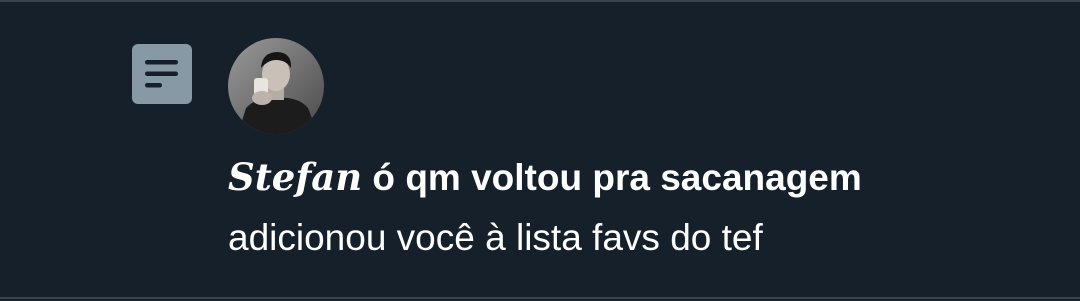 The image size is (1080, 301). What do you see at coordinates (162, 74) in the screenshot?
I see `list-icon` at bounding box center [162, 74].